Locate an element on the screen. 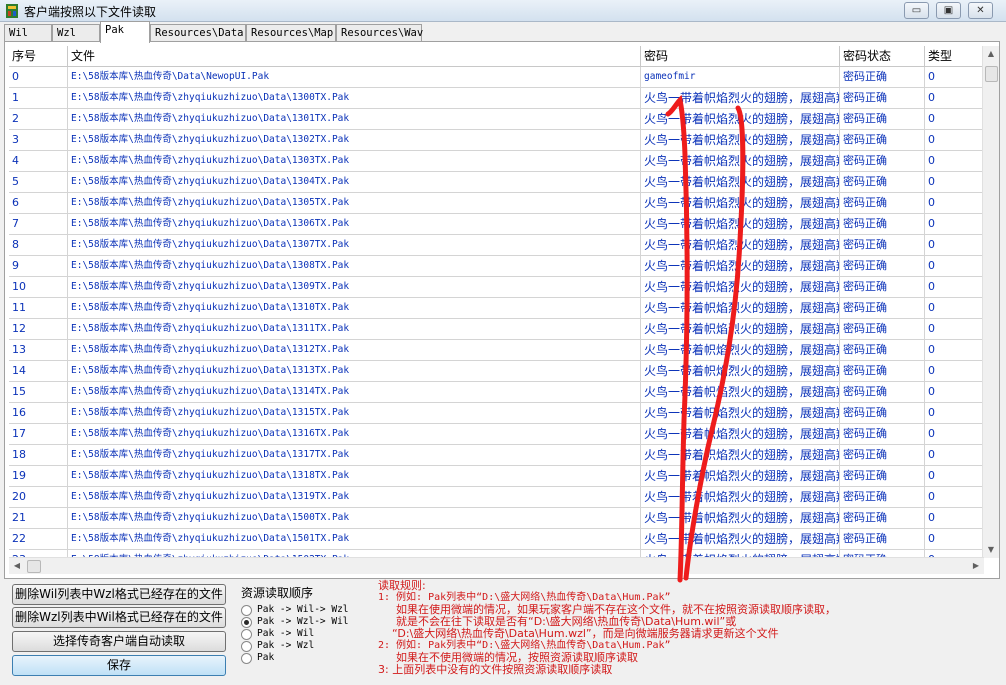 The image size is (1006, 685). horizontal-scroll-thumb is located at coordinates (34, 566).